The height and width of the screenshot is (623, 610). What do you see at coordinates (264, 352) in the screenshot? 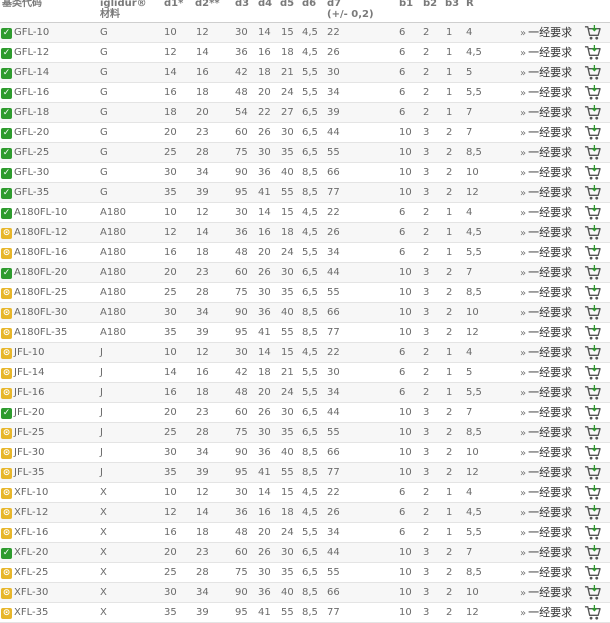
I see `d4-cell: 14` at bounding box center [264, 352].